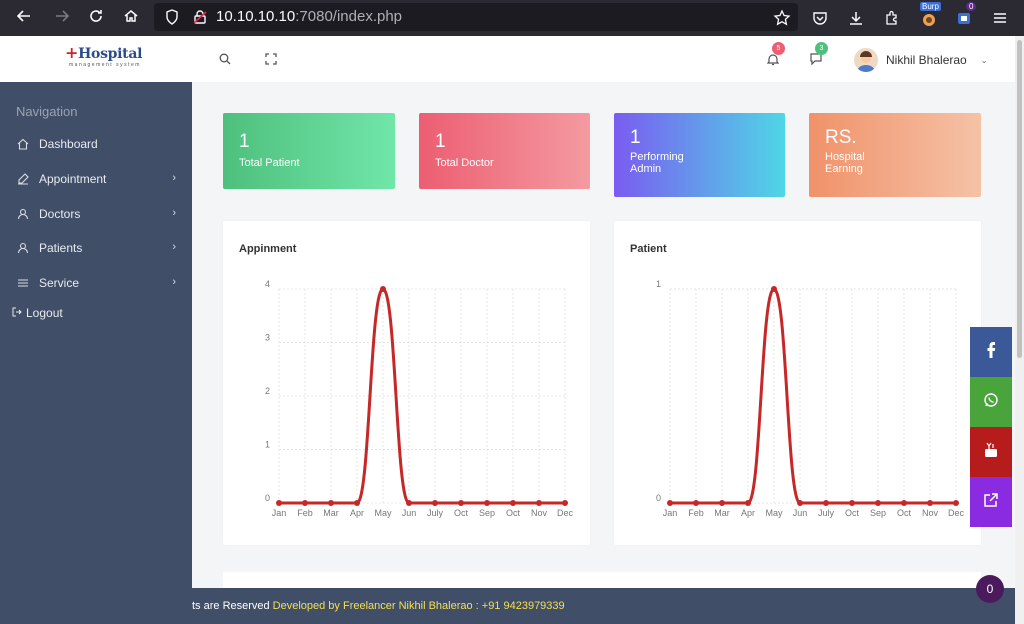 This screenshot has width=1024, height=624. Describe the element at coordinates (96, 283) in the screenshot. I see `sidebar-item-service: Service ›` at that location.